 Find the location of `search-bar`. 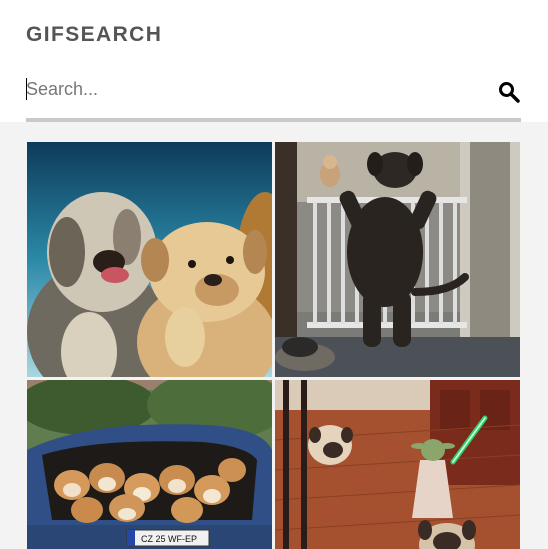

search-bar is located at coordinates (273, 97).